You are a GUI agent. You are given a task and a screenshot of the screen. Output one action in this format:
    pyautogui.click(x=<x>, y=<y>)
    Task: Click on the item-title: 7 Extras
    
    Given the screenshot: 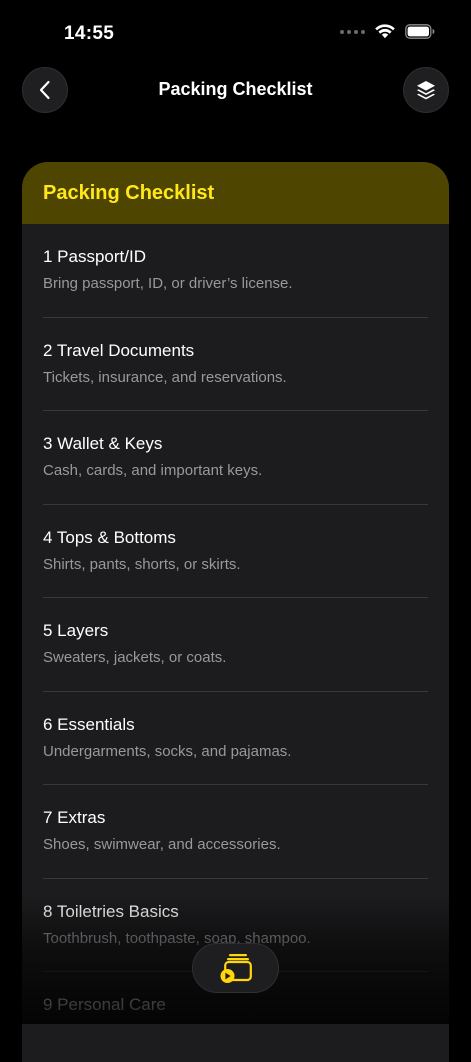 What is the action you would take?
    pyautogui.click(x=74, y=817)
    